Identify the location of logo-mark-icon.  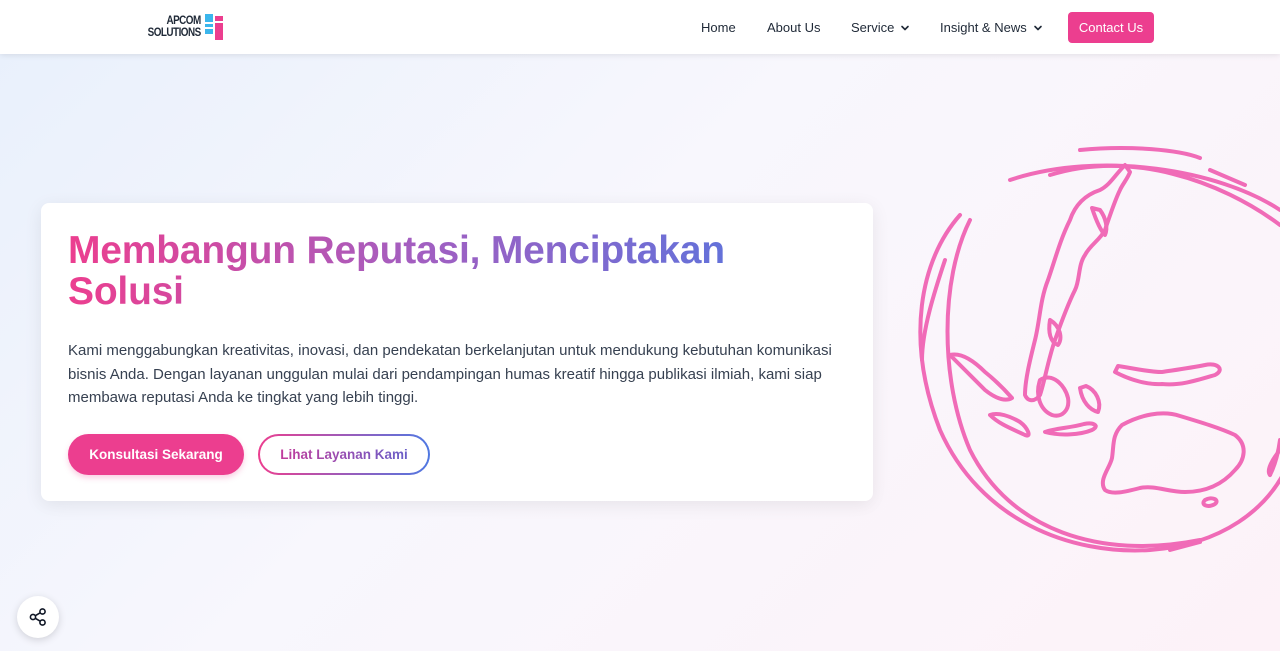
(213, 27).